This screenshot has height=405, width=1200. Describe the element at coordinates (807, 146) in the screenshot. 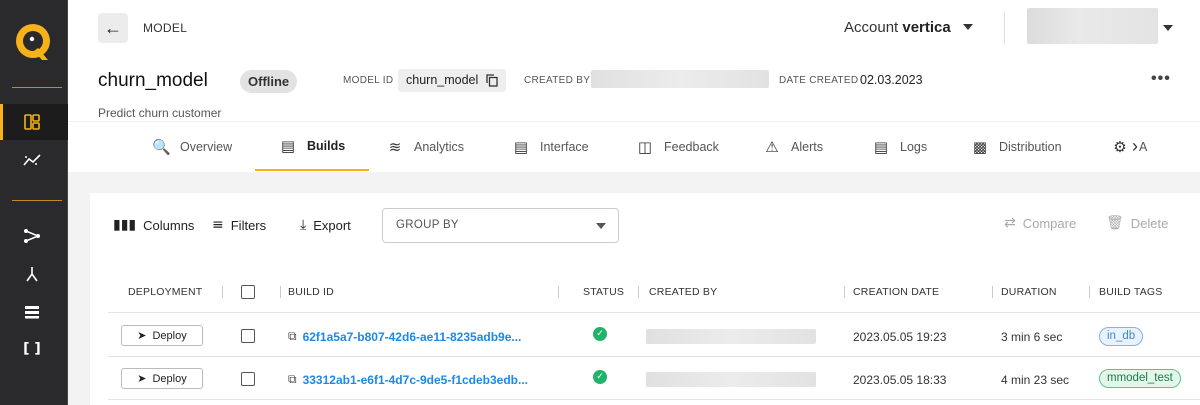

I see `tab-label: Alerts` at that location.